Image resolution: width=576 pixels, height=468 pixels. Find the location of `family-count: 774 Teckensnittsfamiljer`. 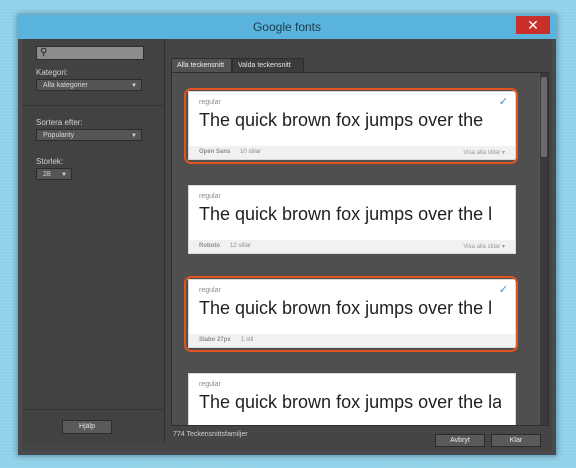

family-count: 774 Teckensnittsfamiljer is located at coordinates (210, 434).